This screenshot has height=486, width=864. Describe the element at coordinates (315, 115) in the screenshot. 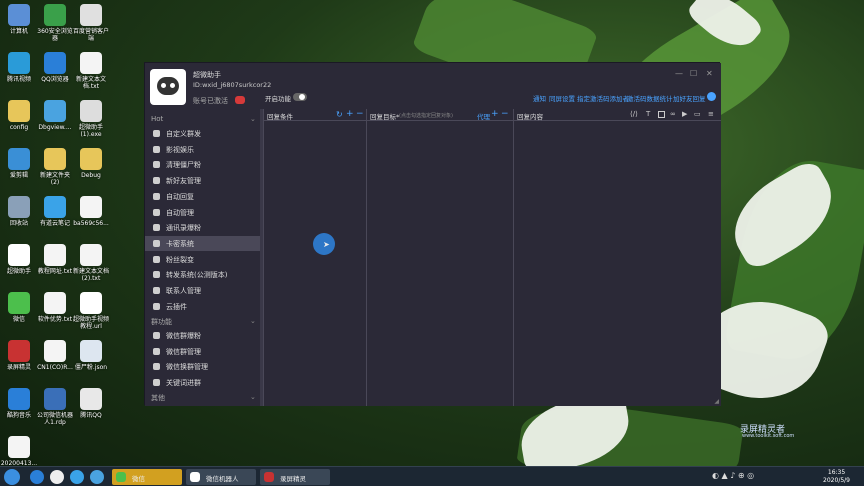

I see `panel-conditions-header: 回复条件 ↻ + −` at that location.